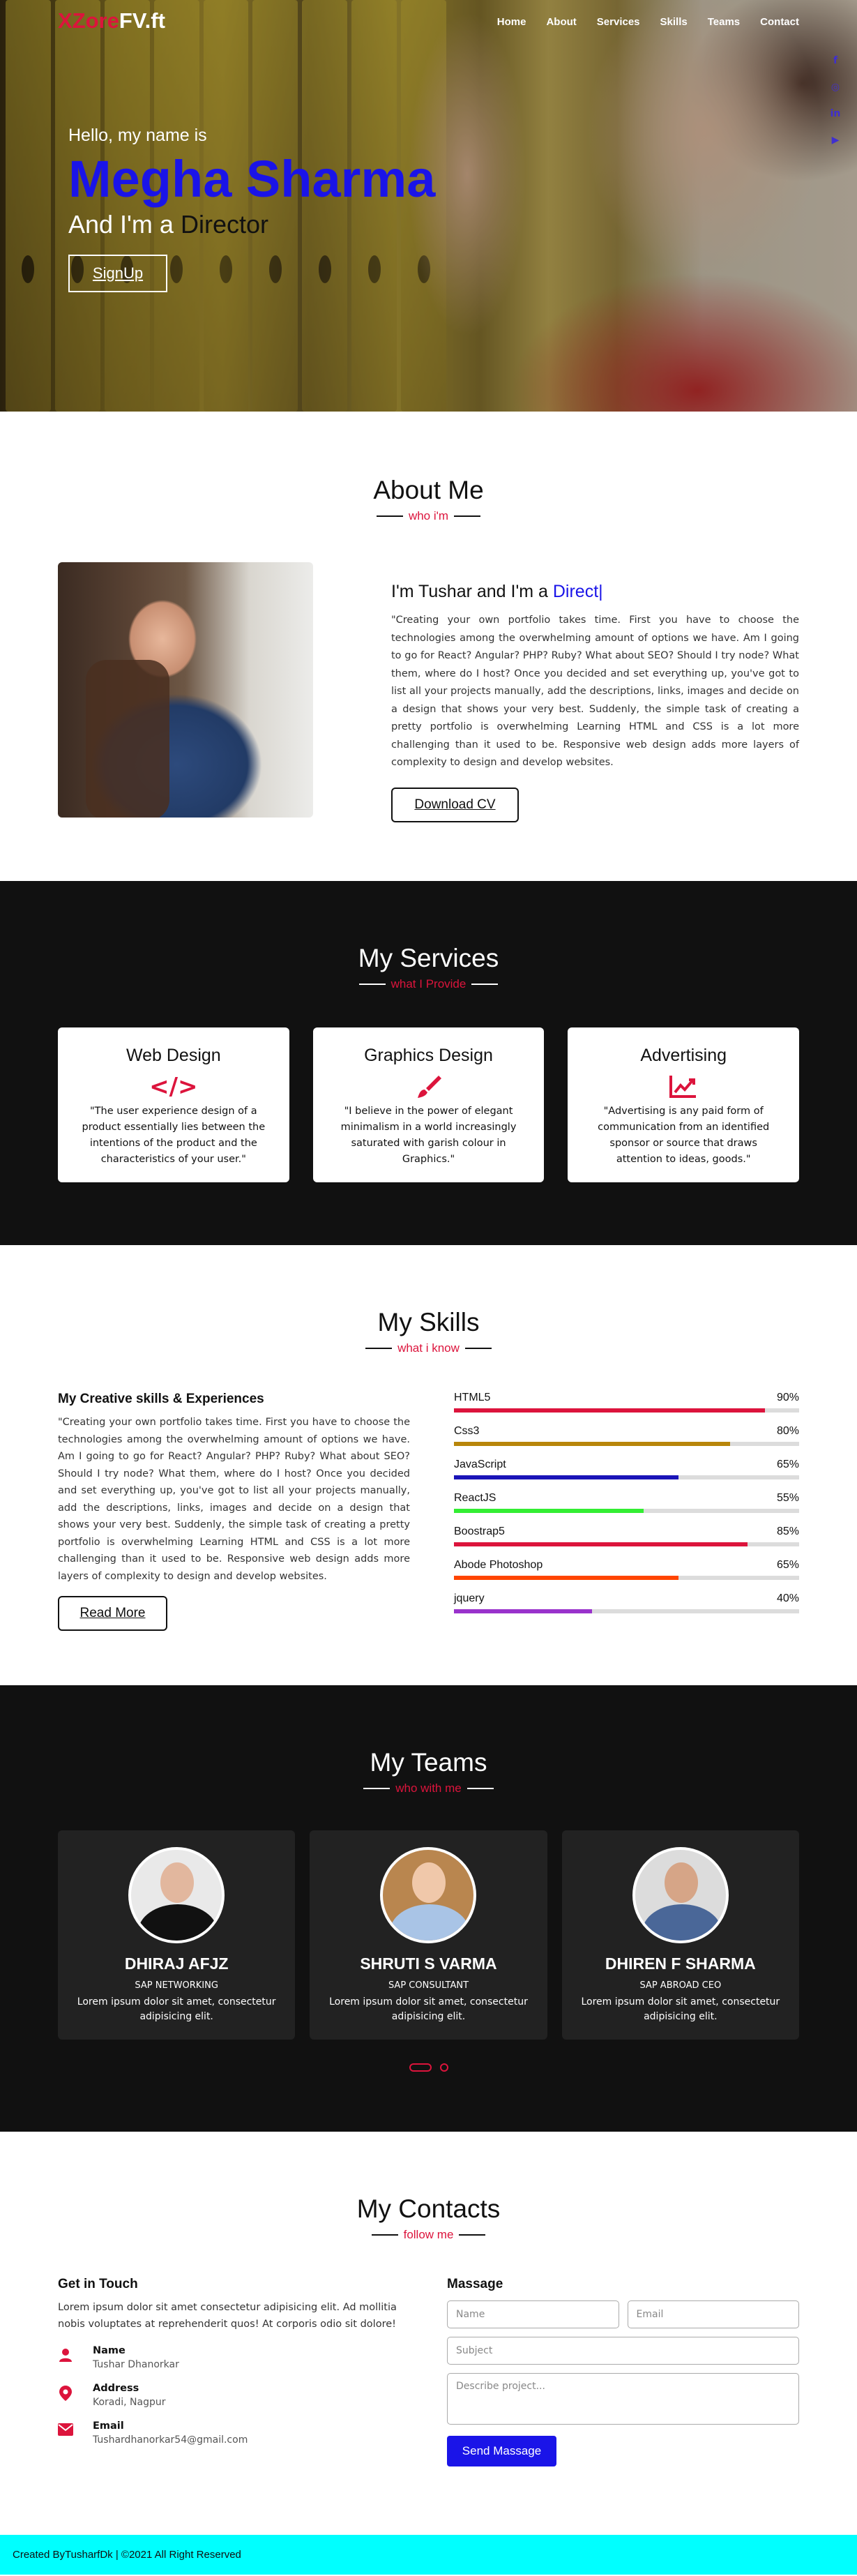 This screenshot has width=857, height=2576. What do you see at coordinates (578, 591) in the screenshot?
I see `about-heading-typed: Direct|` at bounding box center [578, 591].